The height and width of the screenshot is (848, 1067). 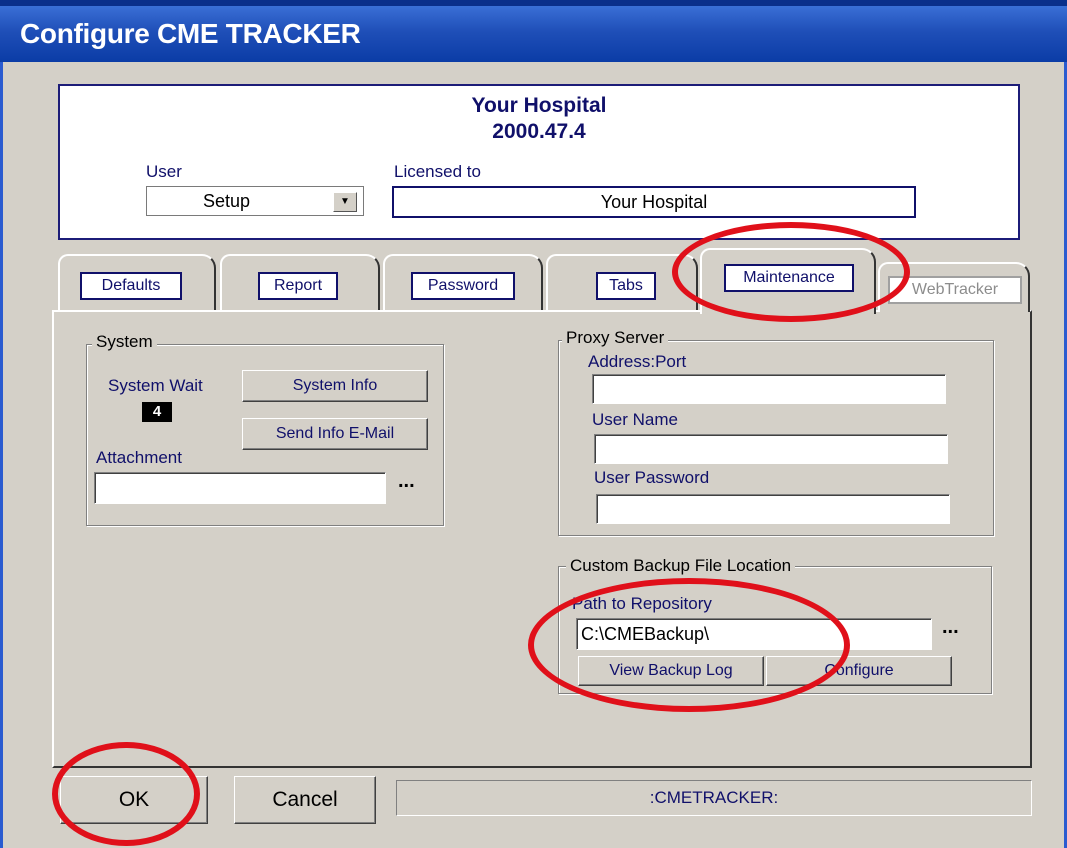 What do you see at coordinates (637, 361) in the screenshot?
I see `address-port-label: Address:Port` at bounding box center [637, 361].